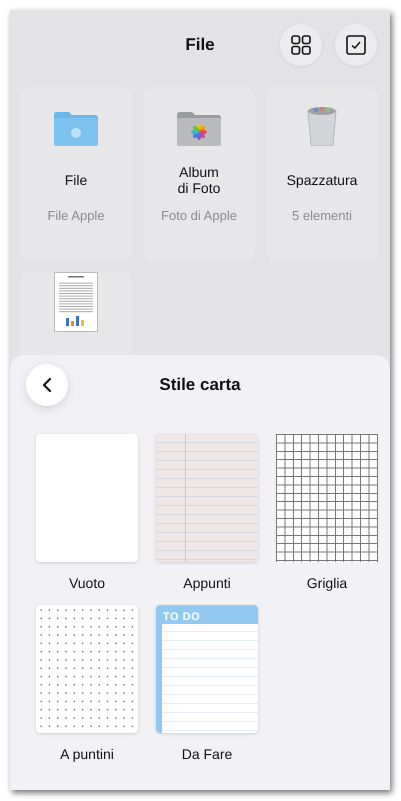 The width and height of the screenshot is (401, 801). Describe the element at coordinates (87, 754) in the screenshot. I see `paper-style-label: A puntini` at that location.